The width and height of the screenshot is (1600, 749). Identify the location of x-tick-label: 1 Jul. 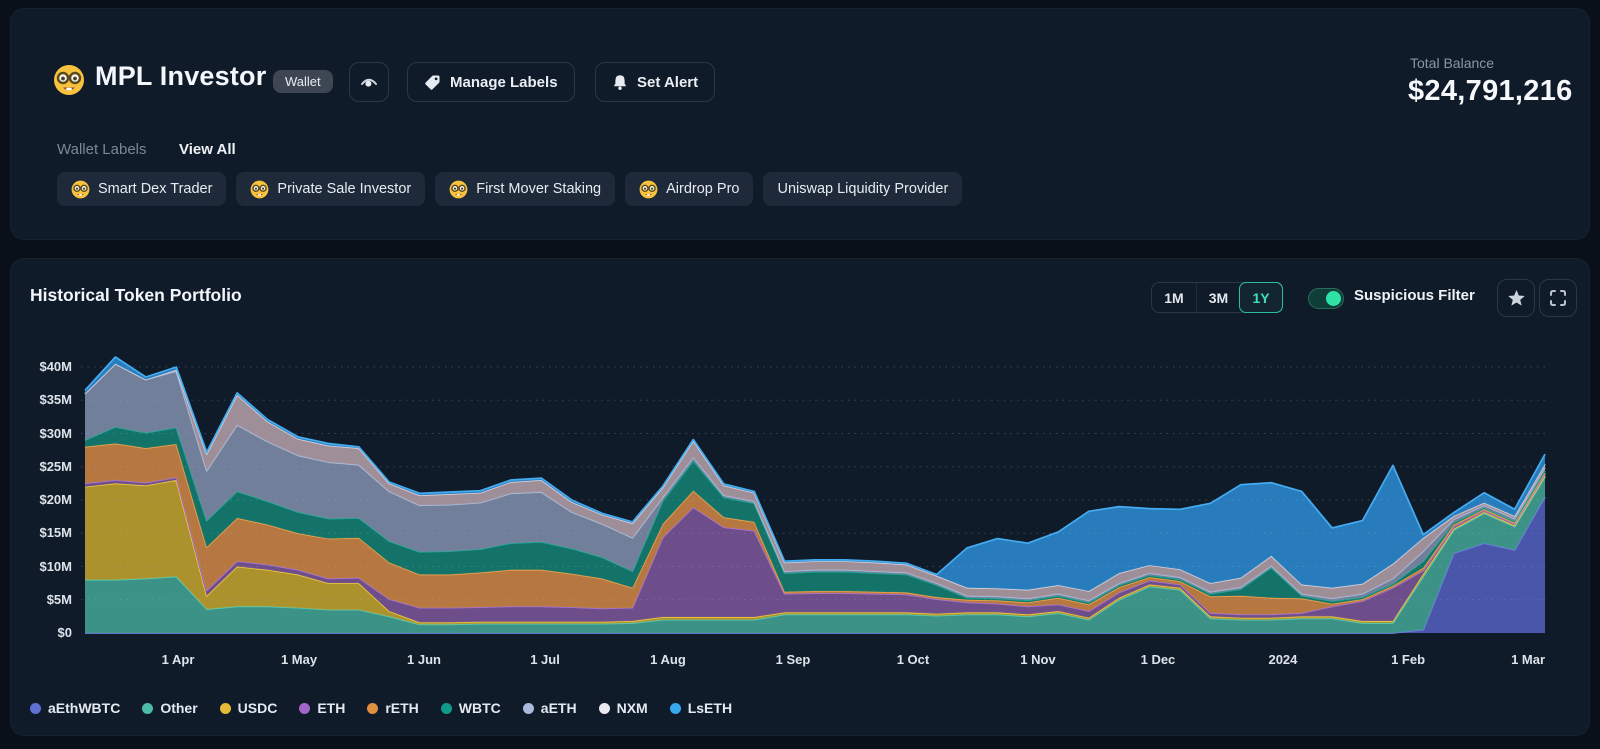
(545, 659).